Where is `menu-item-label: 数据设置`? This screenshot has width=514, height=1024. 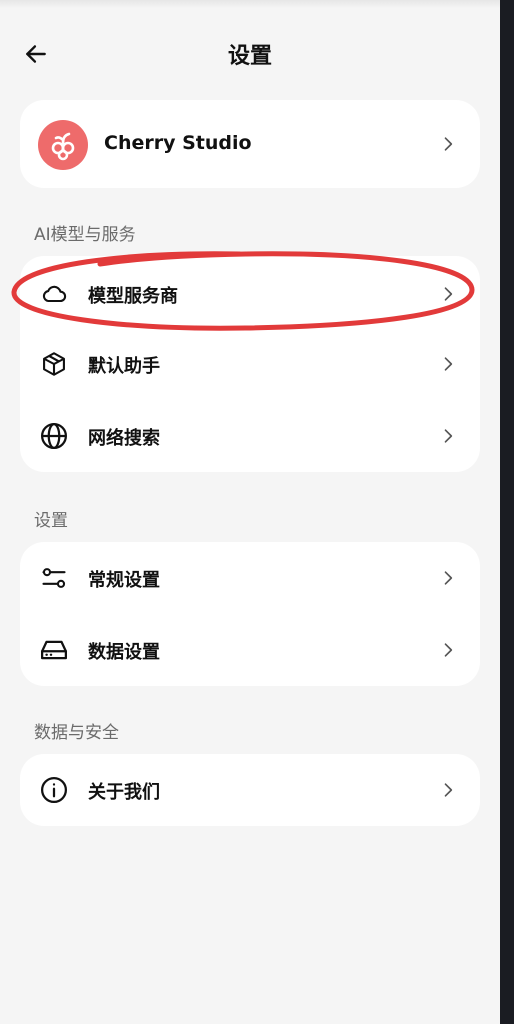
menu-item-label: 数据设置 is located at coordinates (124, 652).